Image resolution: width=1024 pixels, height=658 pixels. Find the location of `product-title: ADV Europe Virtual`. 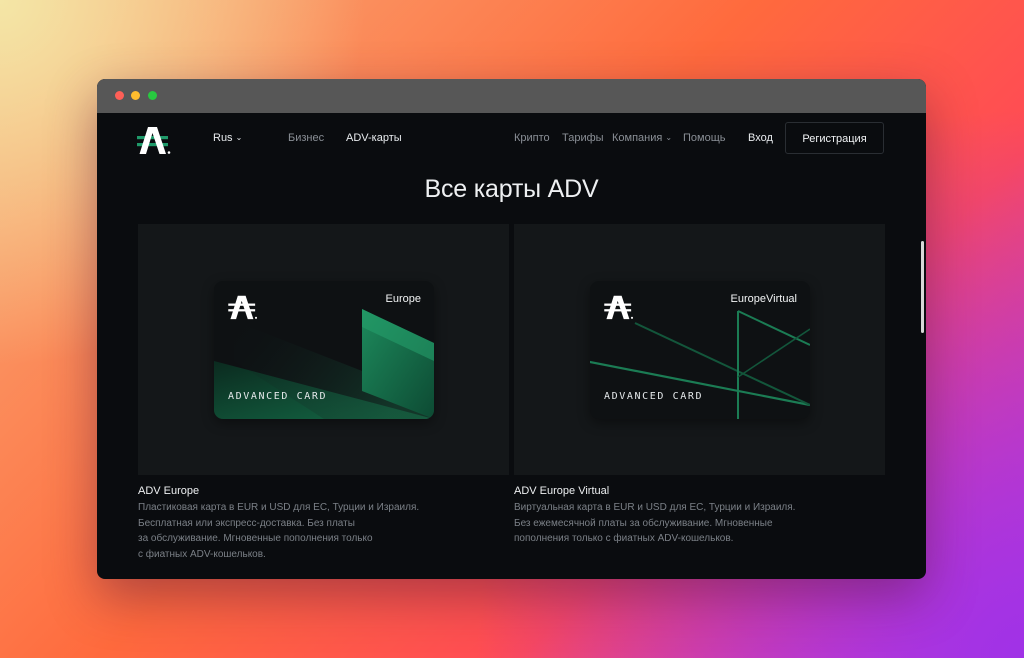

product-title: ADV Europe Virtual is located at coordinates (674, 491).